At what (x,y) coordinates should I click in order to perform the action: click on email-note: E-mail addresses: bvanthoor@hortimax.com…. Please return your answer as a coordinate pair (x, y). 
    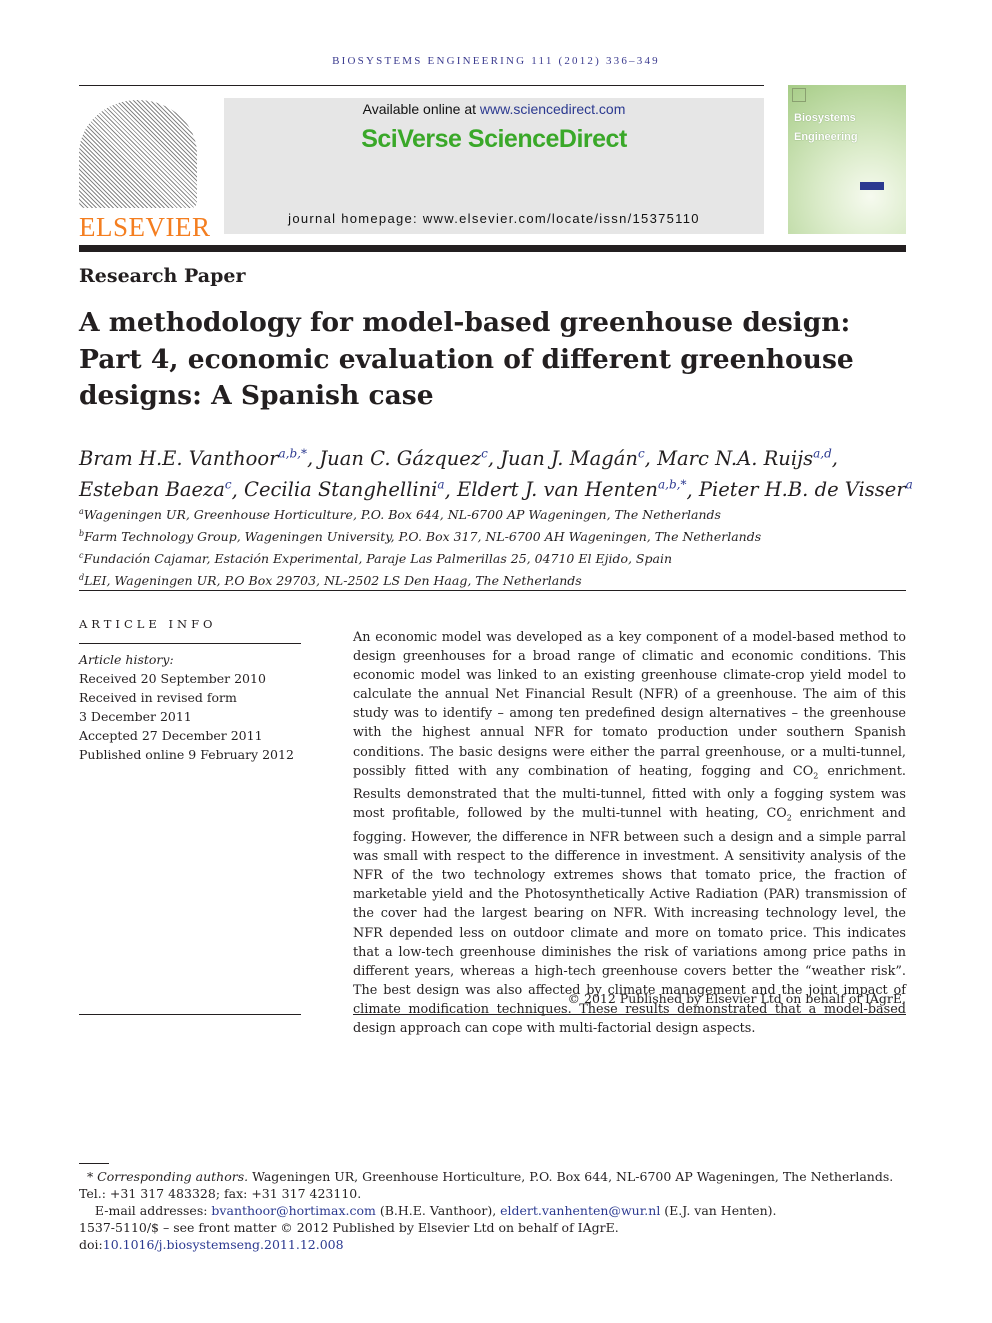
    Looking at the image, I should click on (435, 1210).